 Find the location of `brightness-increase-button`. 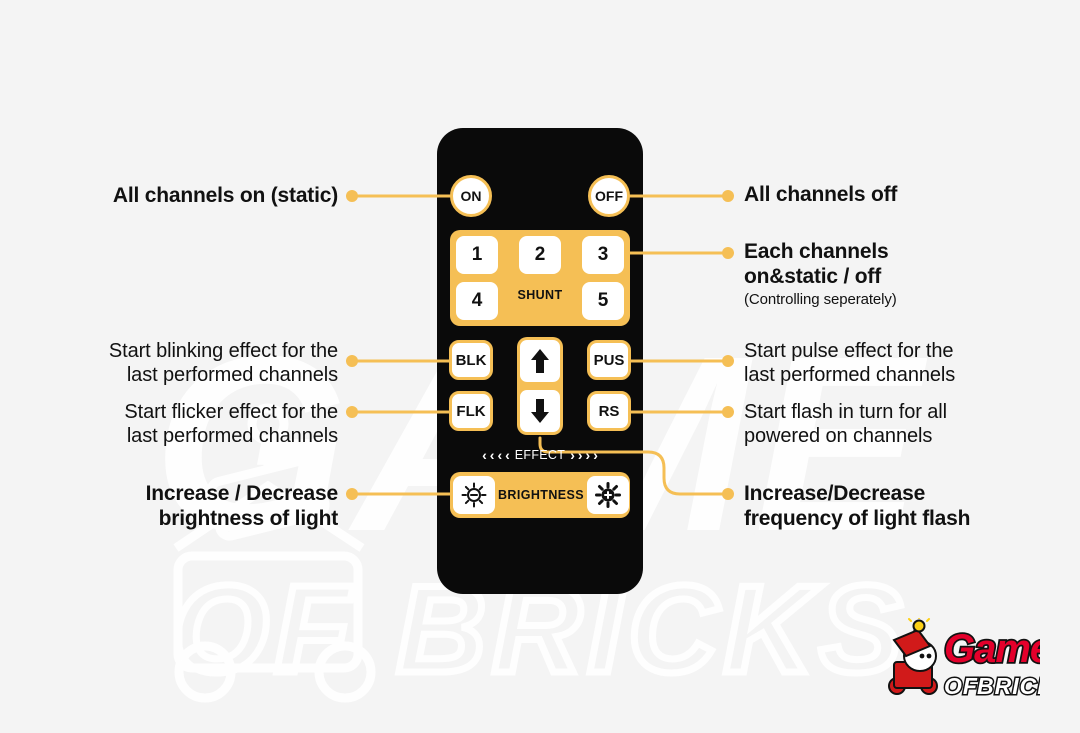

brightness-increase-button is located at coordinates (607, 495).